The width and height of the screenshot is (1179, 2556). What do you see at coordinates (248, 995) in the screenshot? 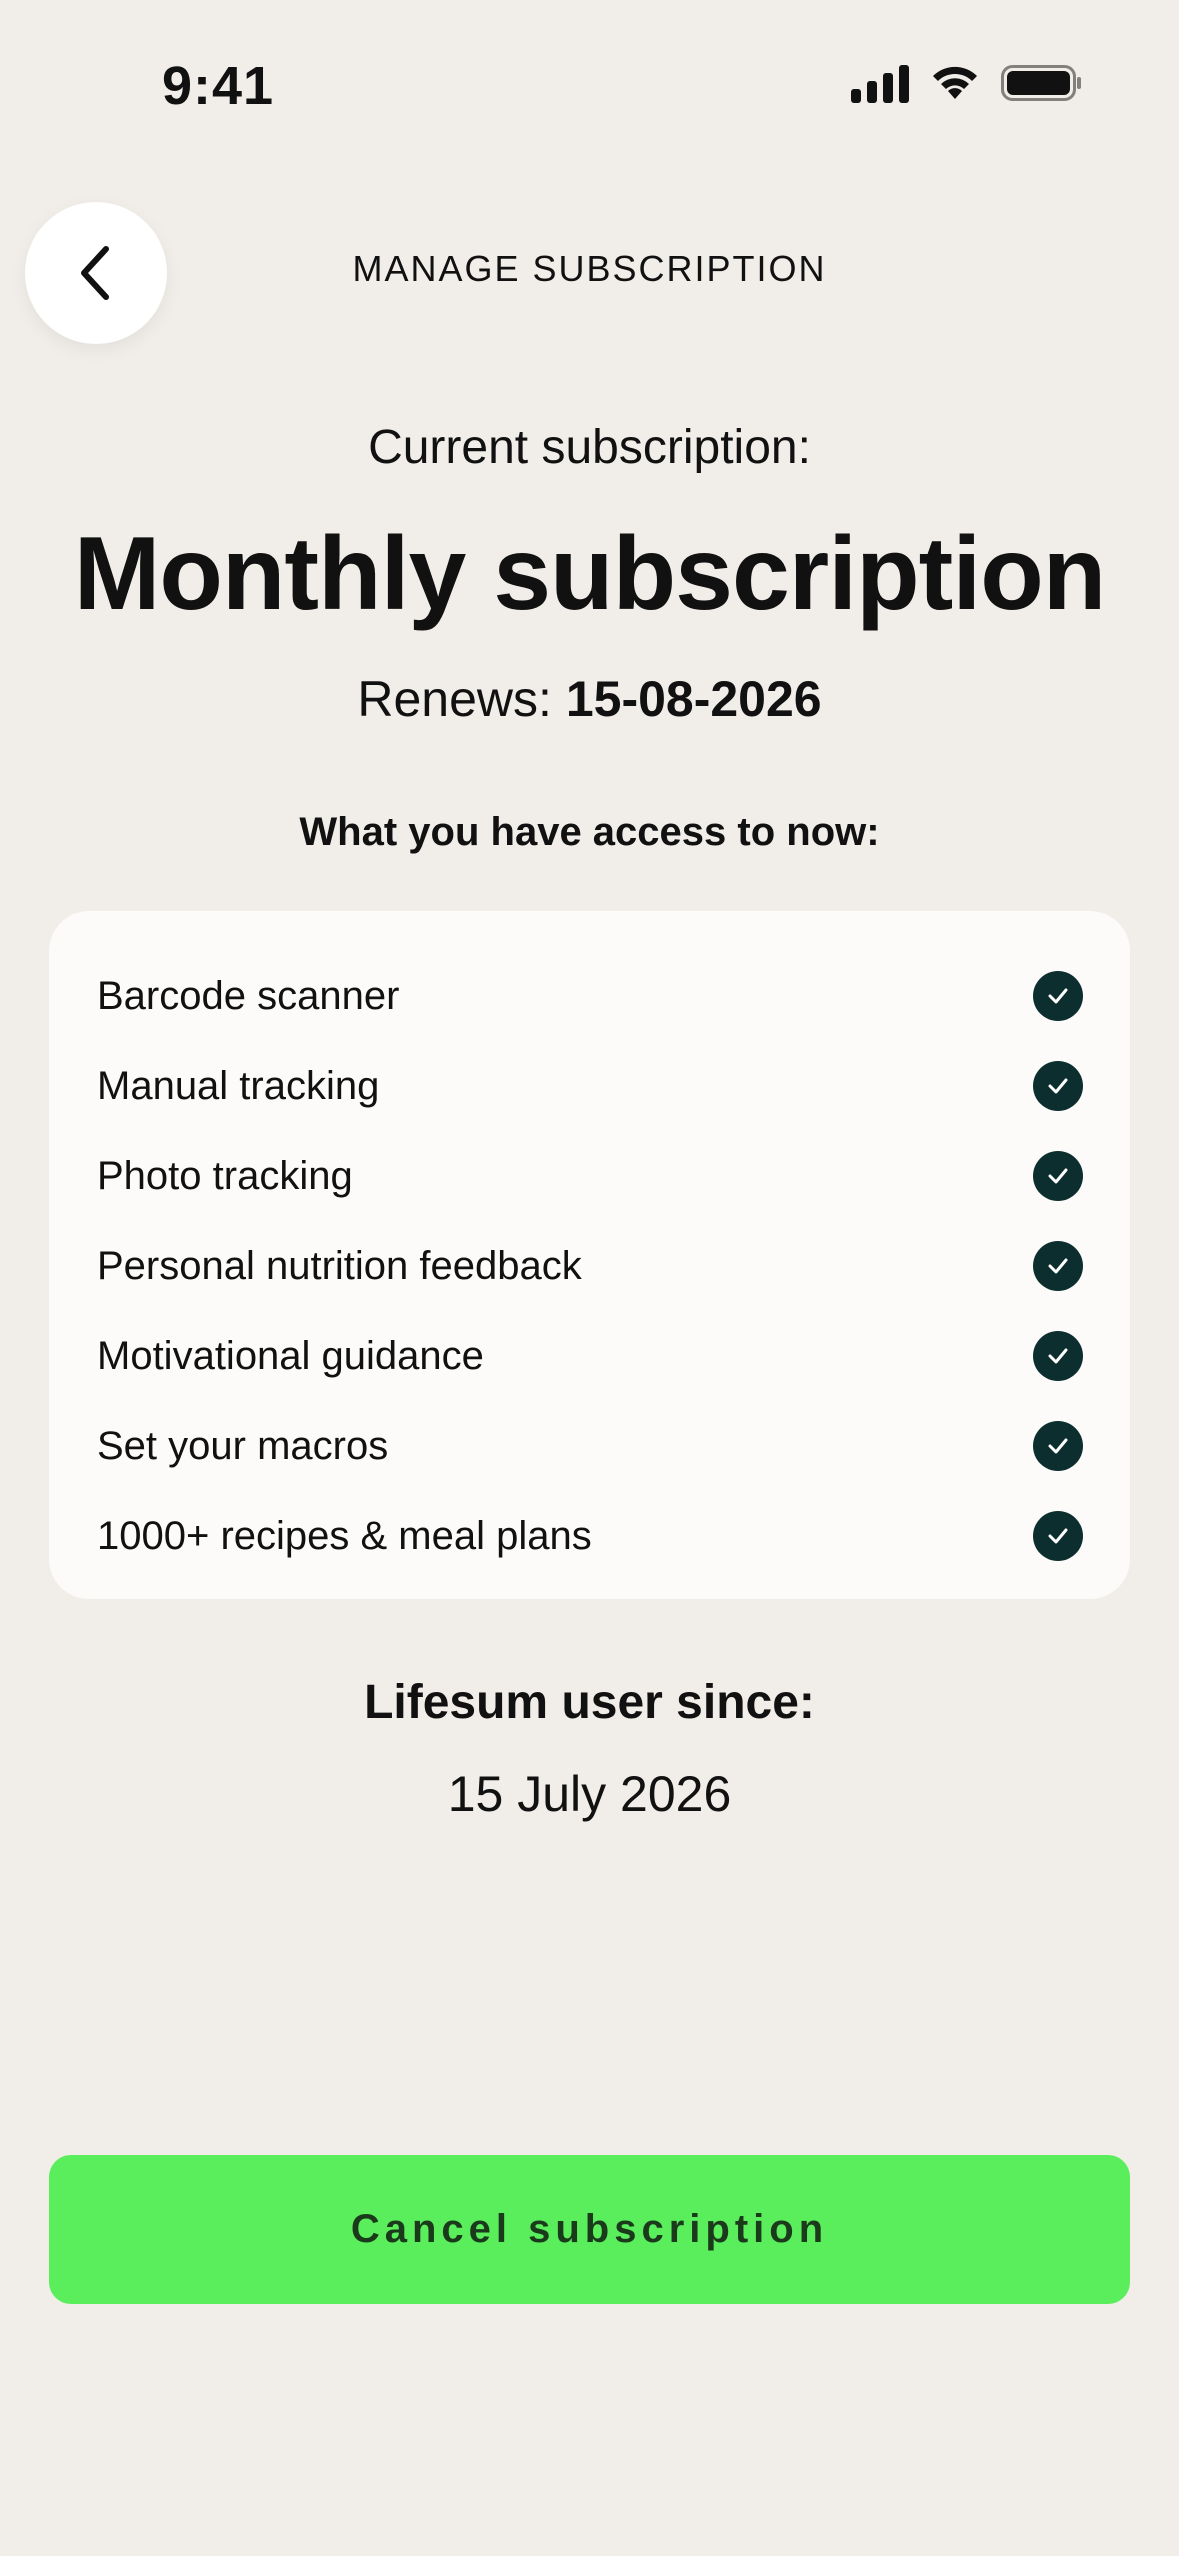
I see `feature-label: Barcode scanner` at bounding box center [248, 995].